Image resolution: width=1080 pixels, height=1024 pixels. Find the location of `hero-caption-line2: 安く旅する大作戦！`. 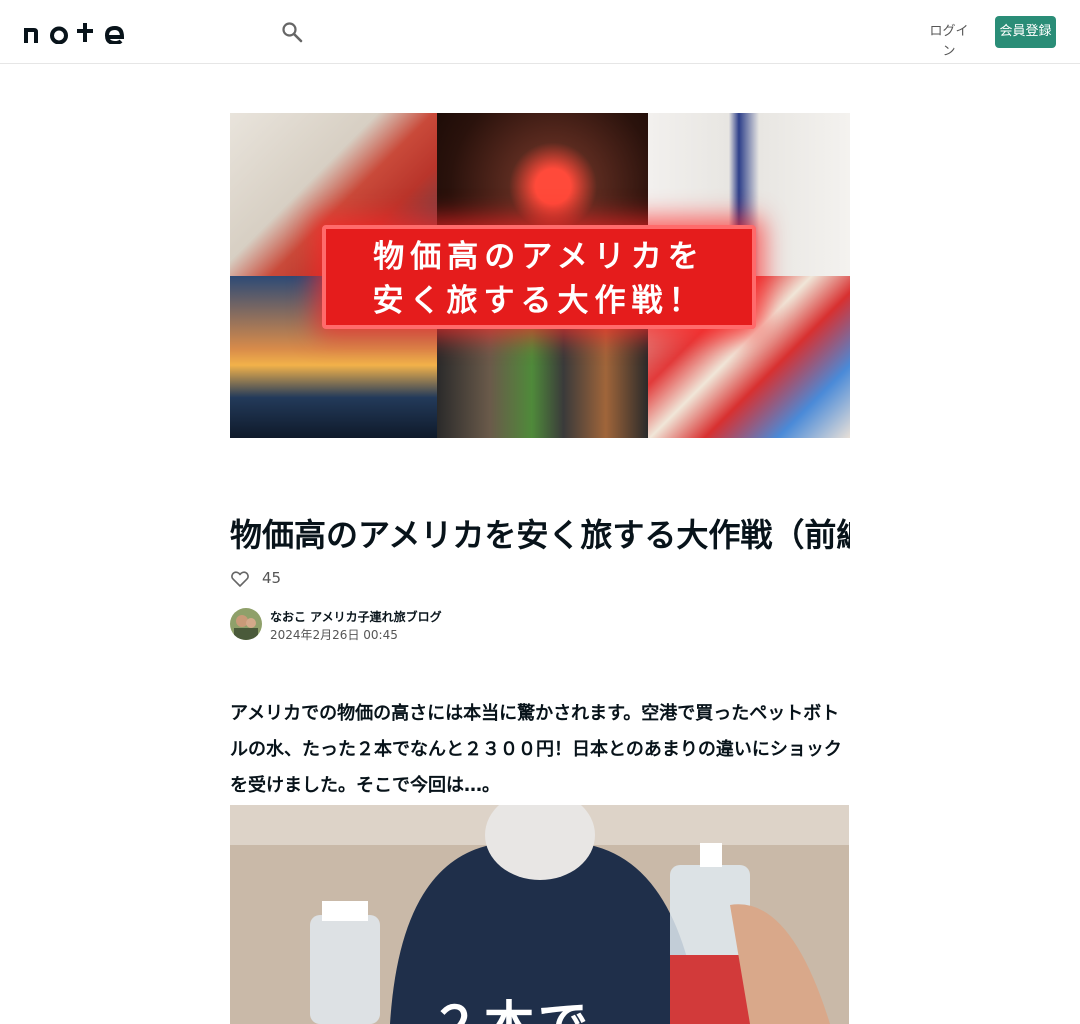

hero-caption-line2: 安く旅する大作戦！ is located at coordinates (539, 301).